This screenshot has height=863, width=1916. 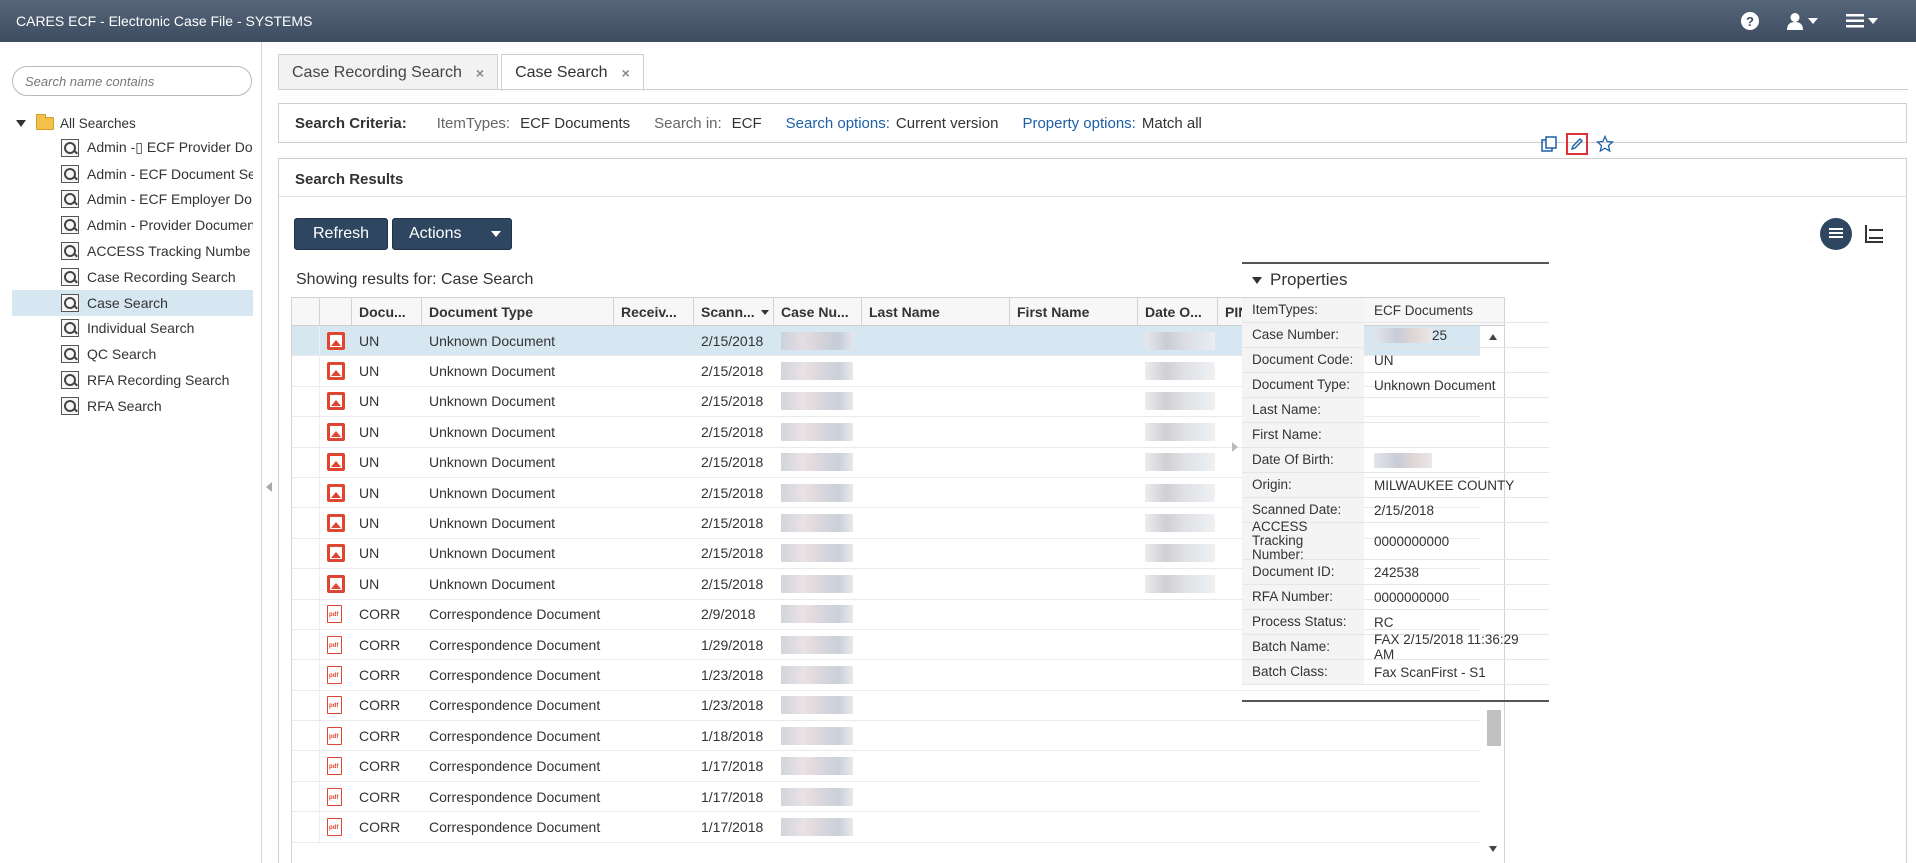 What do you see at coordinates (654, 674) in the screenshot?
I see `cell-recv` at bounding box center [654, 674].